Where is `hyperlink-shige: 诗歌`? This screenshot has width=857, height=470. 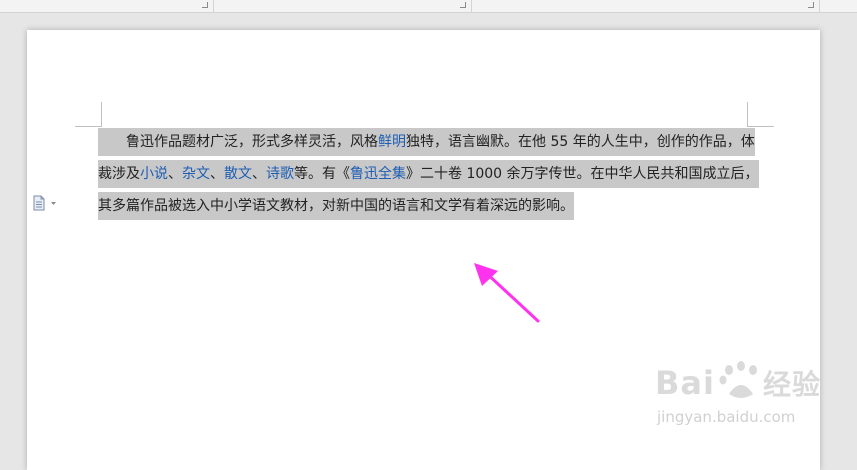 hyperlink-shige: 诗歌 is located at coordinates (280, 174).